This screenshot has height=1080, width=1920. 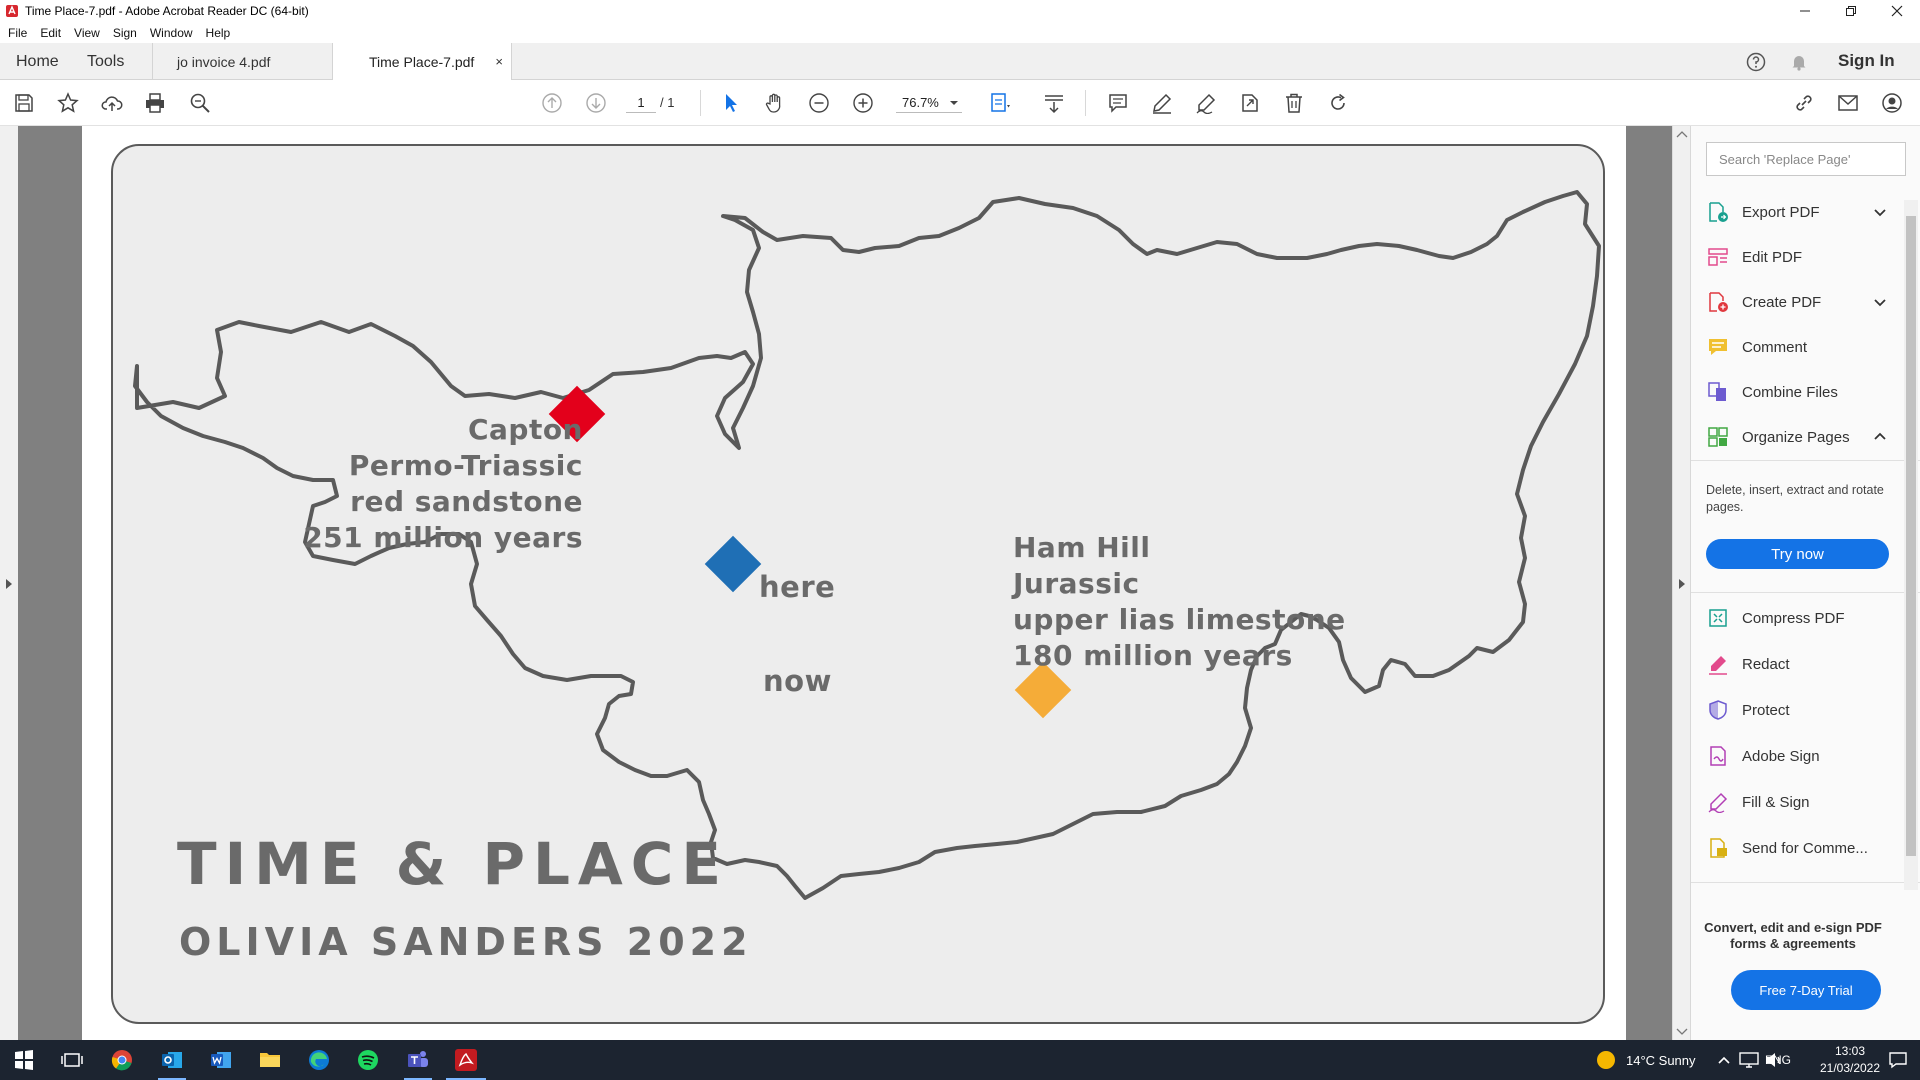 I want to click on close-icon, so click(x=1897, y=11).